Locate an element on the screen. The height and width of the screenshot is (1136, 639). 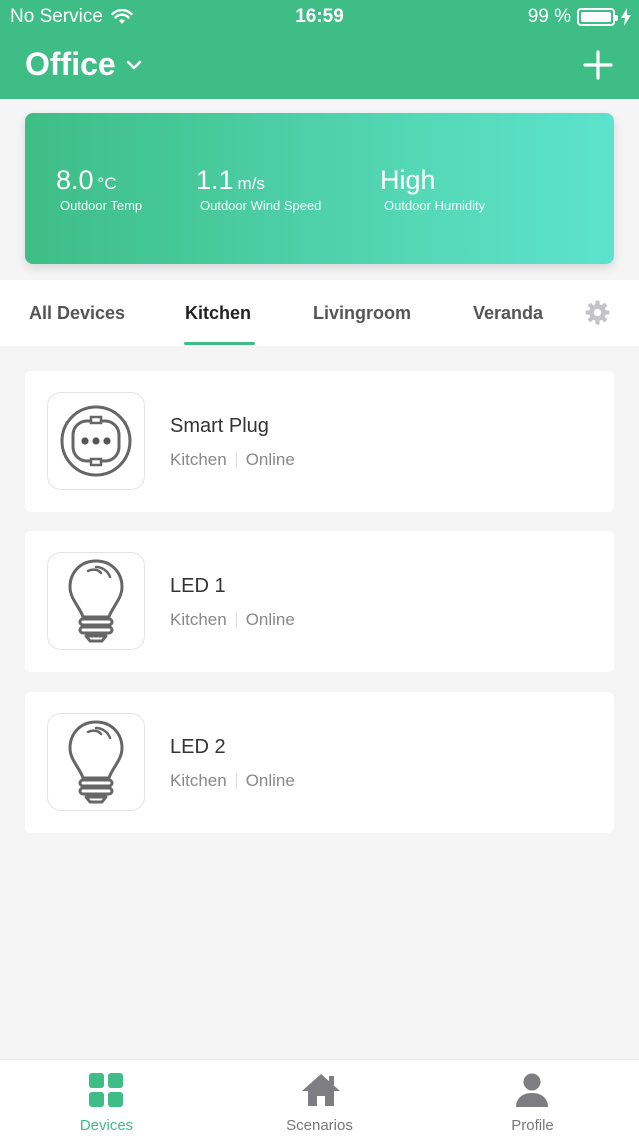
active-tab-indicator is located at coordinates (219, 343).